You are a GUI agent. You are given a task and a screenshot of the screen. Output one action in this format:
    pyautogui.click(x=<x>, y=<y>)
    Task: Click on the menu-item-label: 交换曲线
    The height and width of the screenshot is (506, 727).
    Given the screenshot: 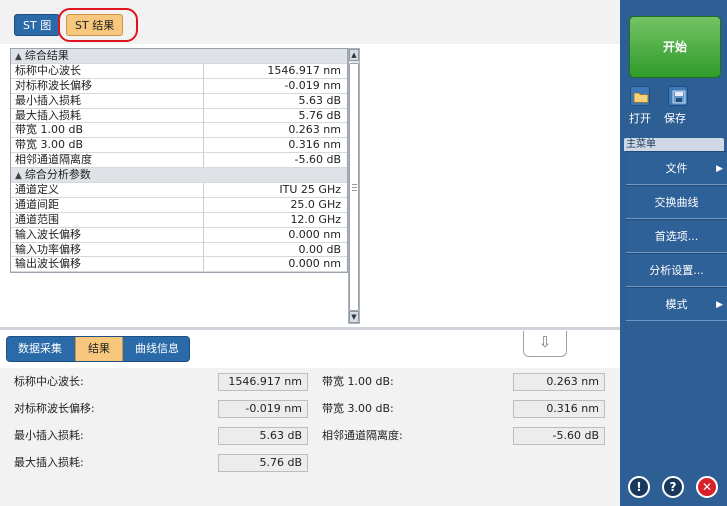 What is the action you would take?
    pyautogui.click(x=676, y=202)
    